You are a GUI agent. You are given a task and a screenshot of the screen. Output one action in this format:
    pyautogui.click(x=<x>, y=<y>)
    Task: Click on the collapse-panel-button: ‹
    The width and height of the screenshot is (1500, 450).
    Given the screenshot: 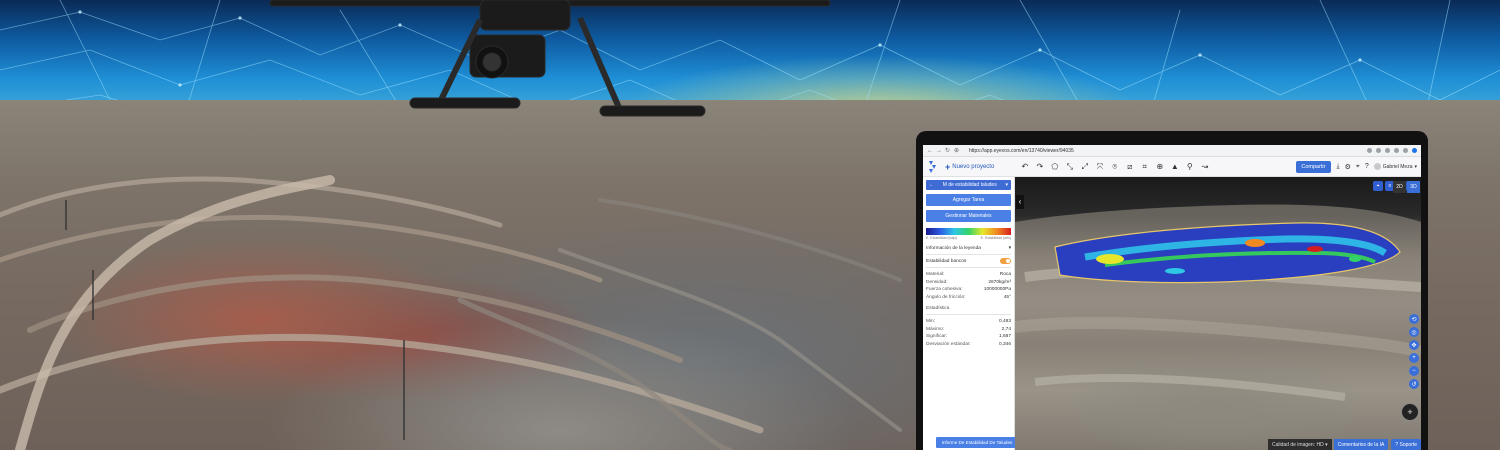 What is the action you would take?
    pyautogui.click(x=1020, y=202)
    